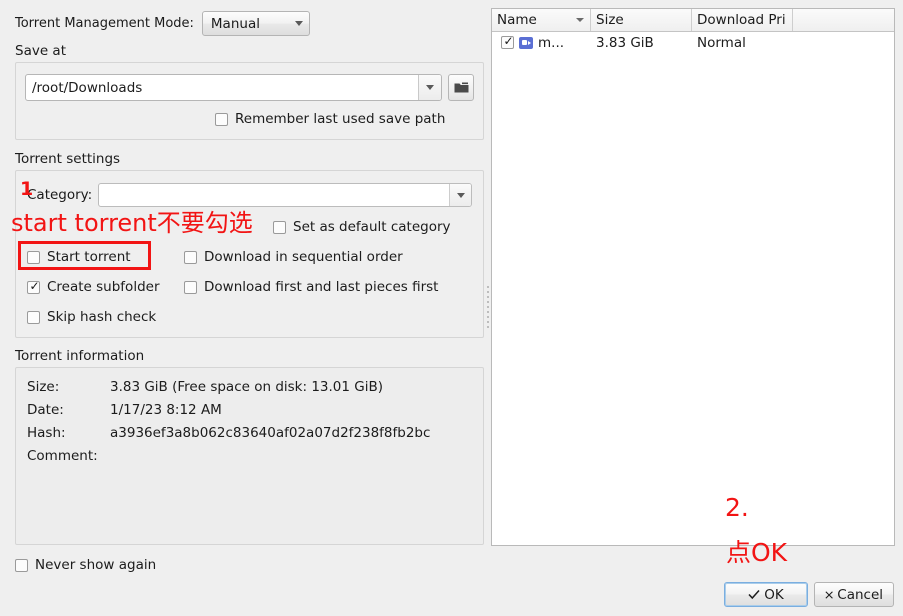 The width and height of the screenshot is (903, 616). I want to click on cancel-button-label: Cancel, so click(860, 594).